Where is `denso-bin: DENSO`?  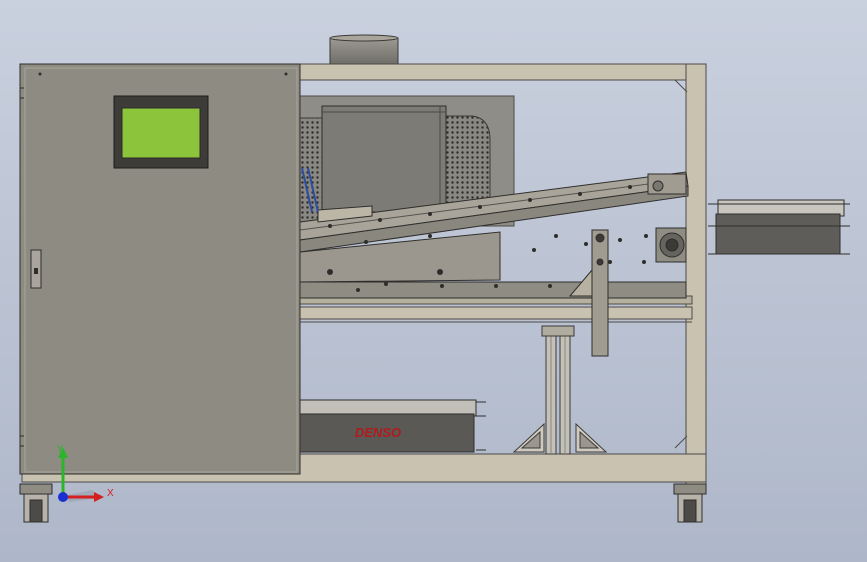
denso-bin: DENSO is located at coordinates (391, 426).